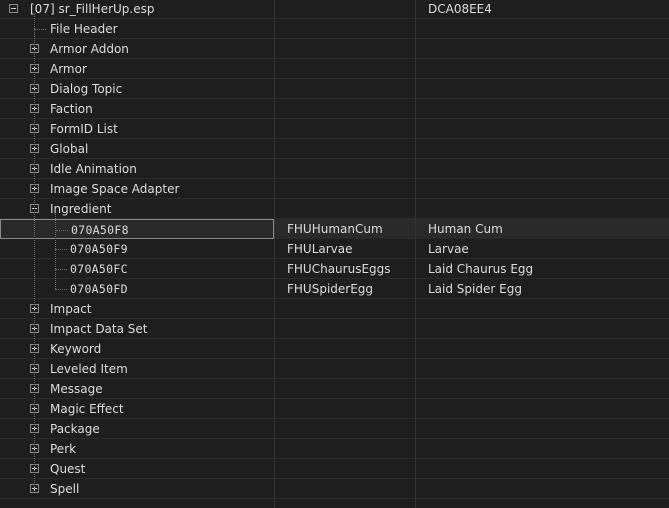 The width and height of the screenshot is (669, 508). I want to click on plugin-checksum: DCA08EE4, so click(460, 9).